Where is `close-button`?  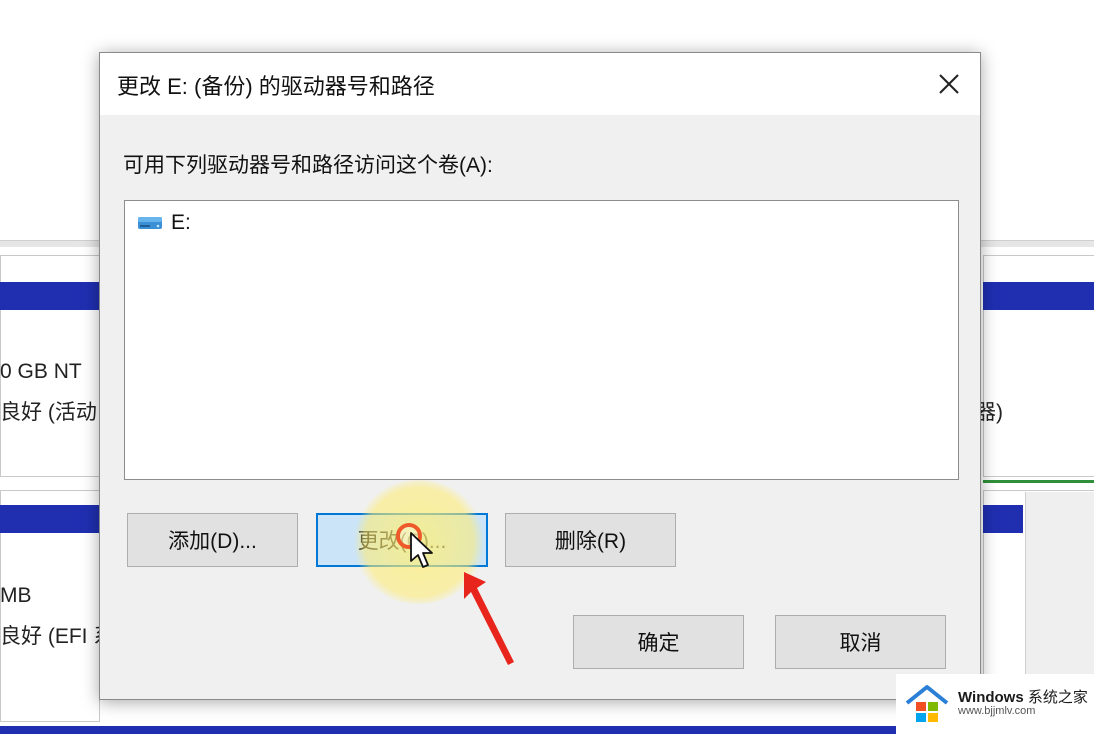 close-button is located at coordinates (949, 84).